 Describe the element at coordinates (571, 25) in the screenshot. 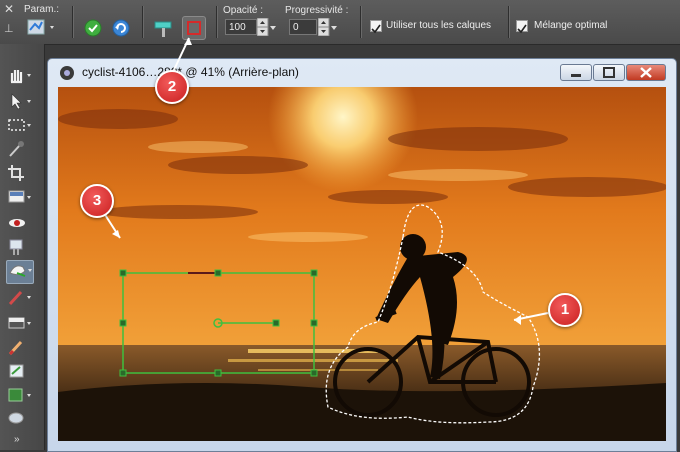

I see `optimal-blend-label: Mélange optimal` at that location.